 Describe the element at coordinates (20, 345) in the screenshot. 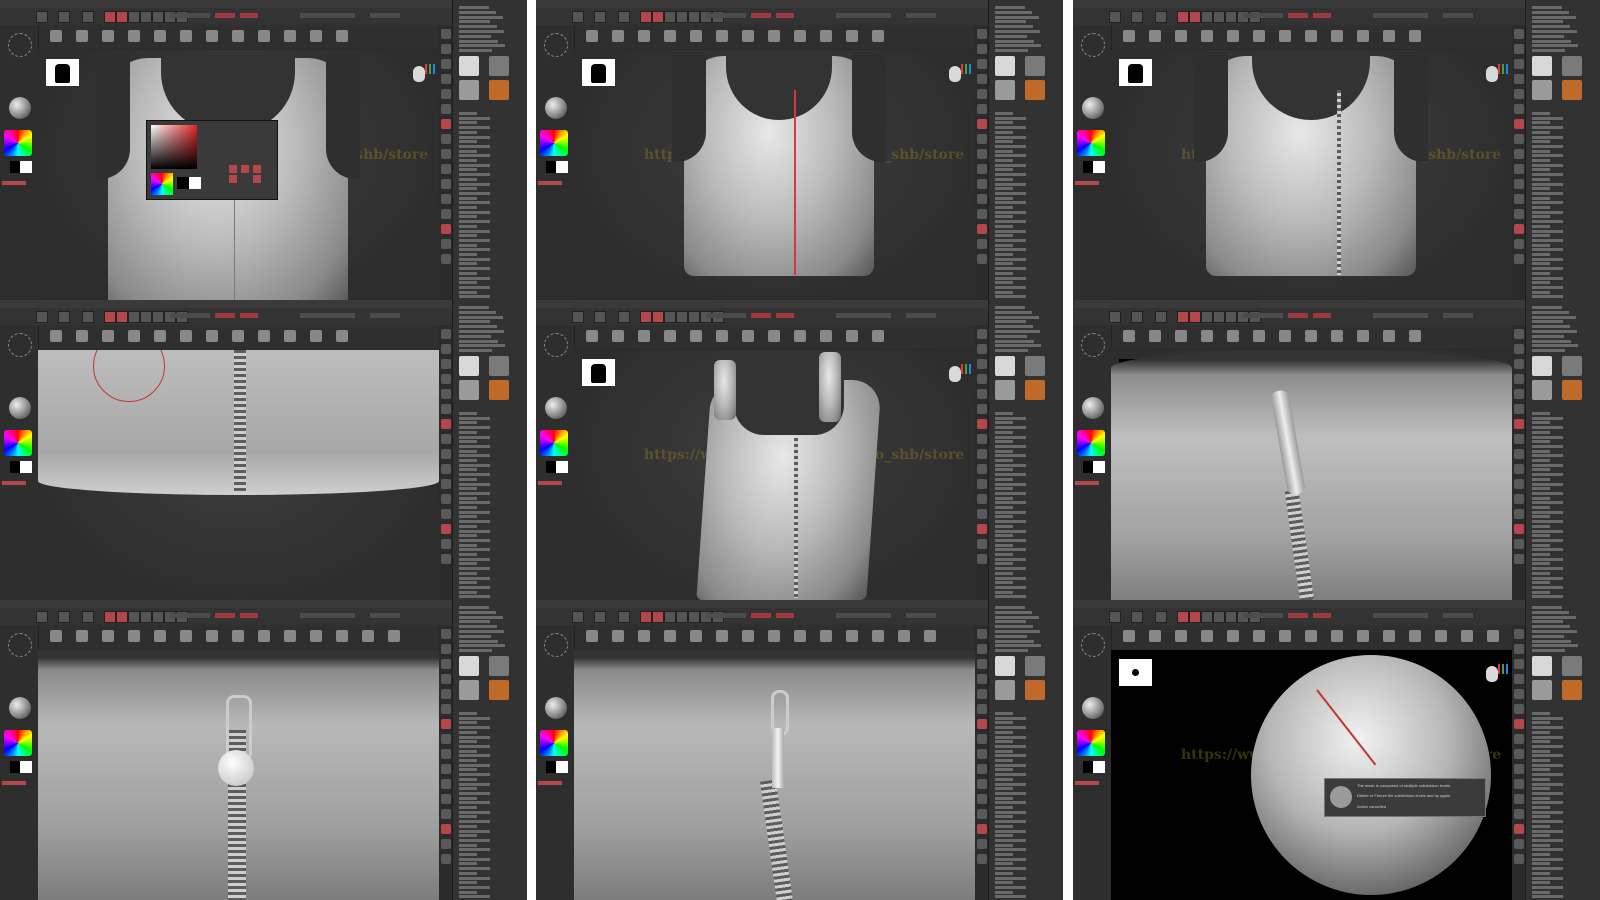

I see `brush-stroke-icon` at that location.